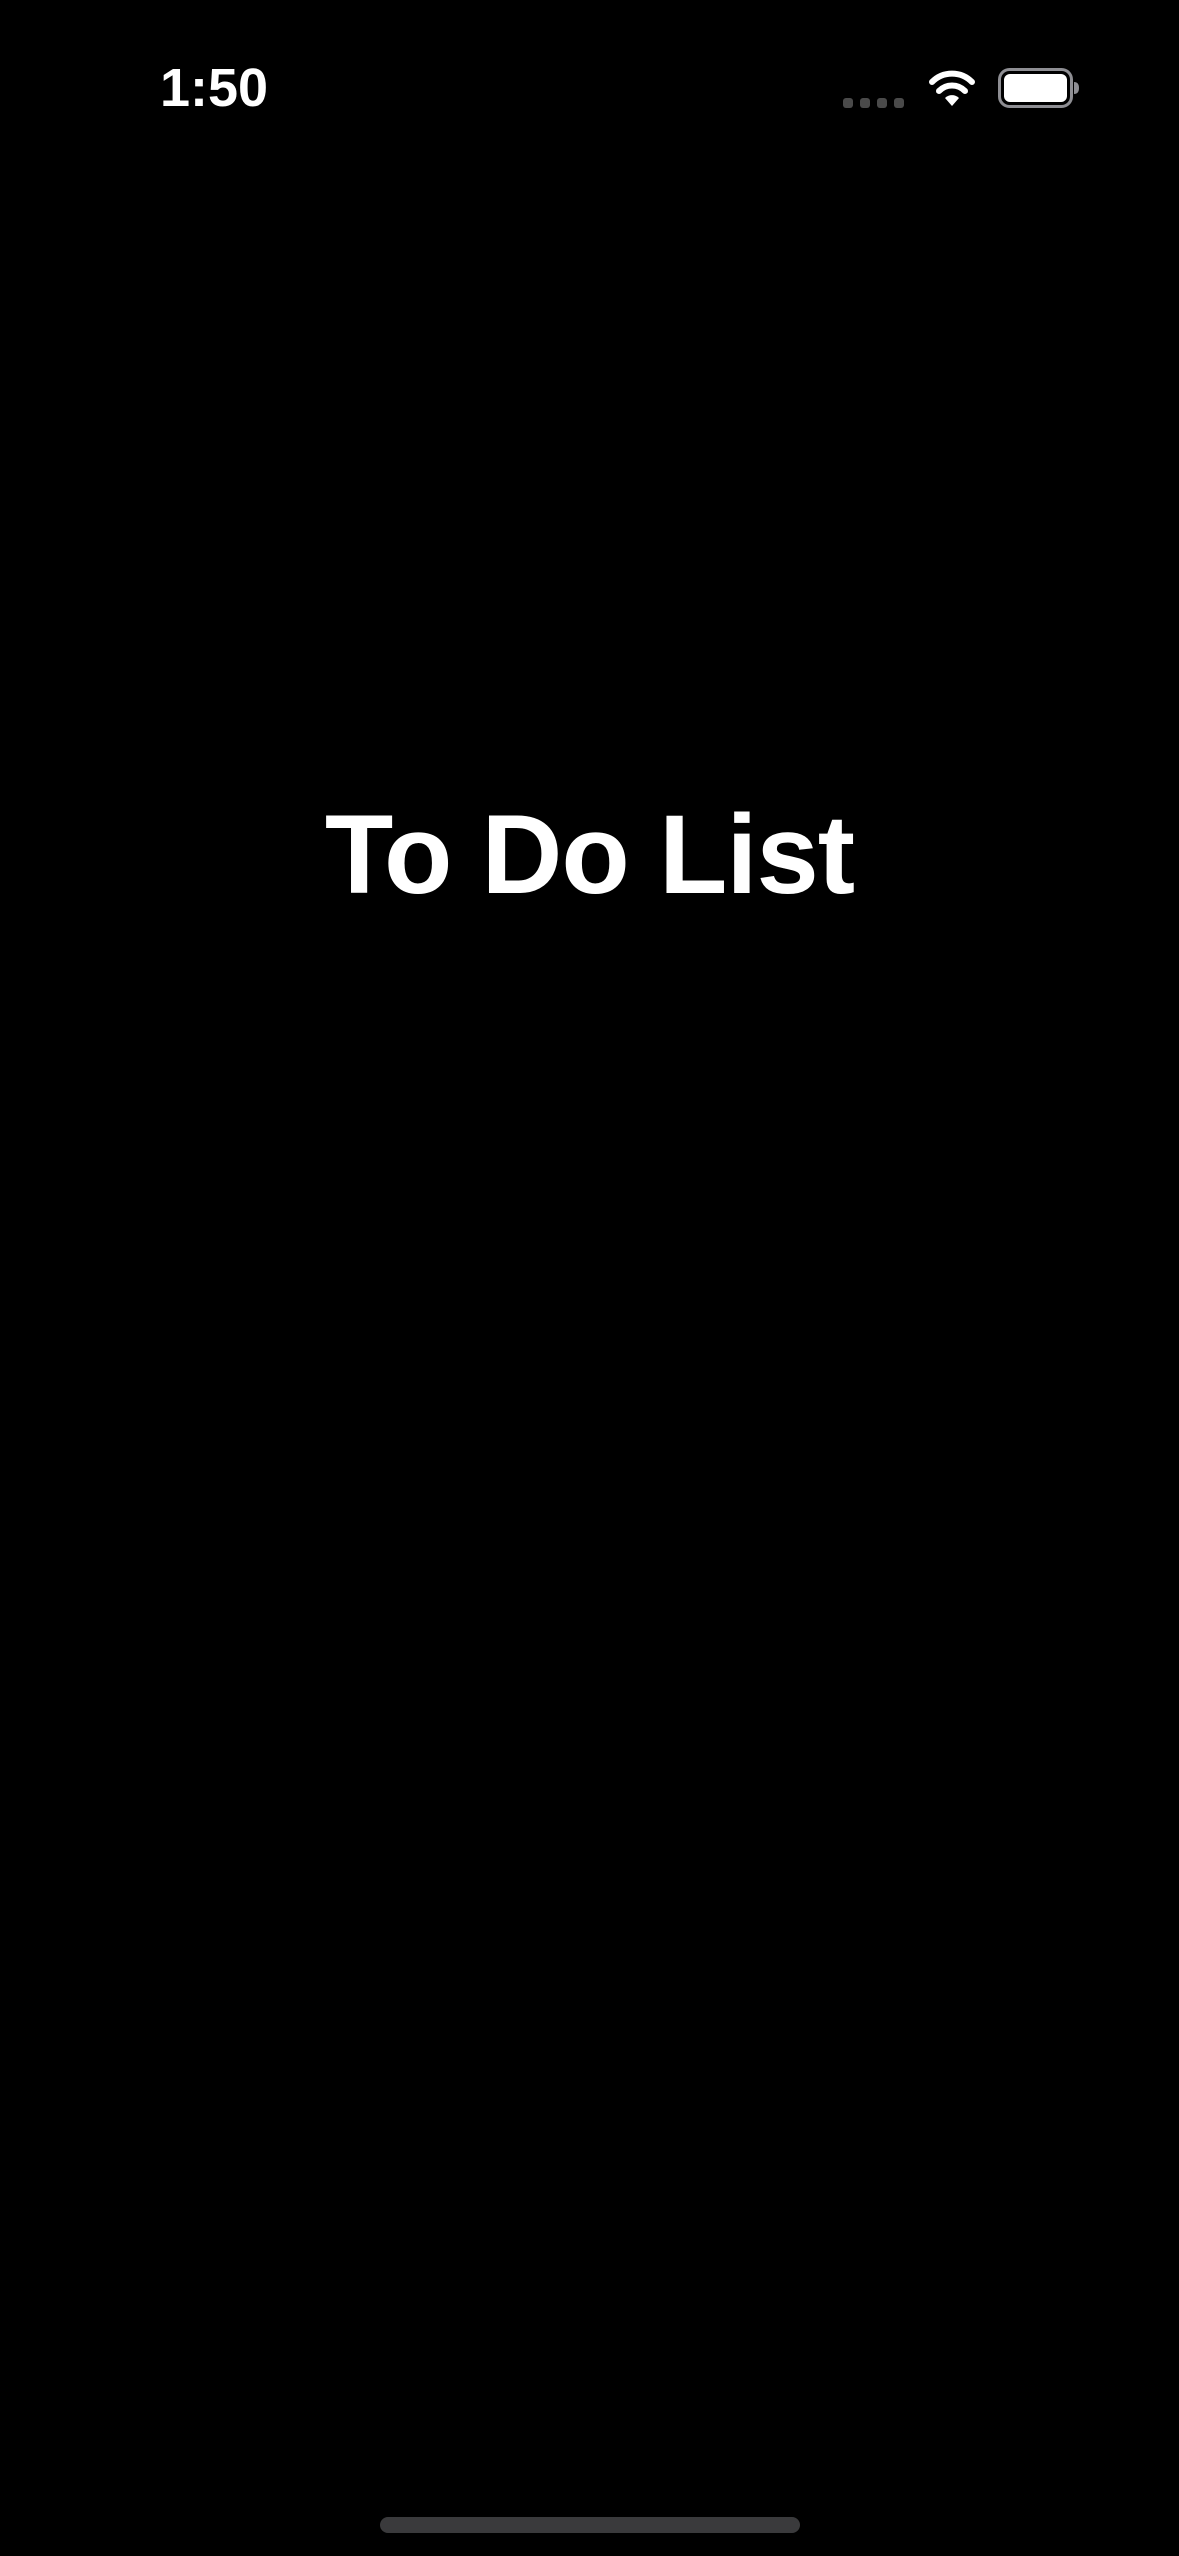  What do you see at coordinates (952, 88) in the screenshot?
I see `wifi-icon` at bounding box center [952, 88].